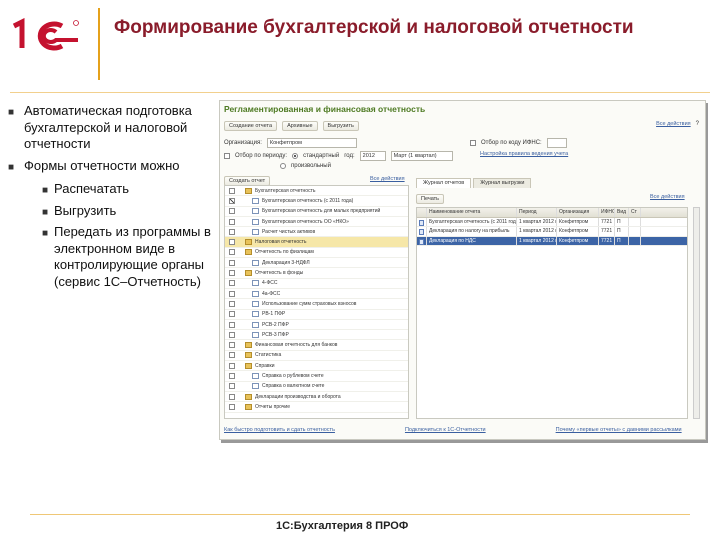 This screenshot has height=540, width=720. What do you see at coordinates (275, 334) in the screenshot?
I see `tree-item-label: РСВ-3 ПФР` at bounding box center [275, 334].